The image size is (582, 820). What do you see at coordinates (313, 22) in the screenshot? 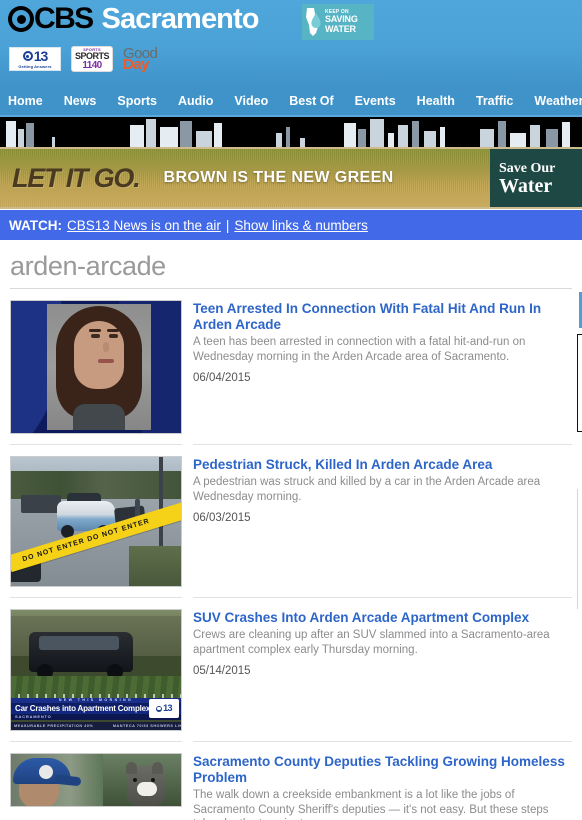
I see `california-water-drop-icon` at bounding box center [313, 22].